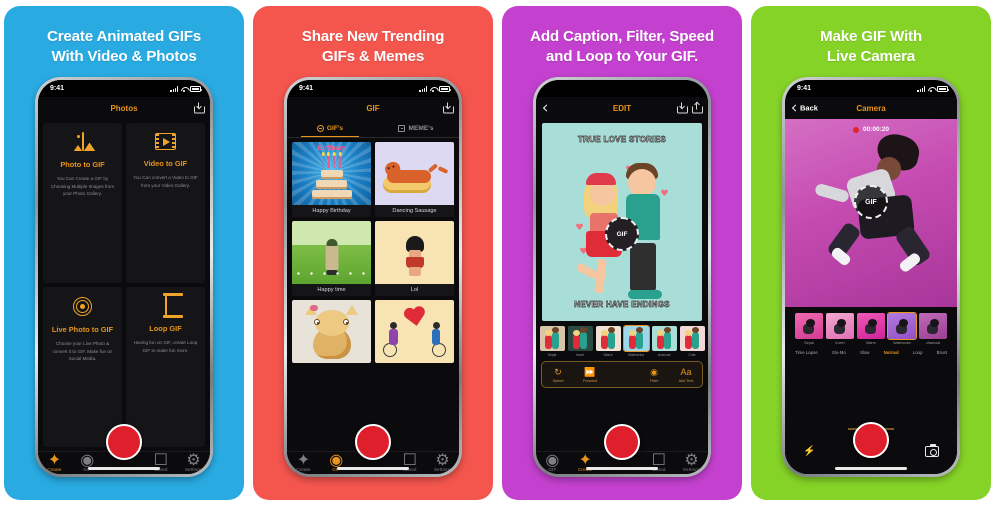 Image resolution: width=999 pixels, height=506 pixels. What do you see at coordinates (196, 89) in the screenshot?
I see `battery-icon` at bounding box center [196, 89].